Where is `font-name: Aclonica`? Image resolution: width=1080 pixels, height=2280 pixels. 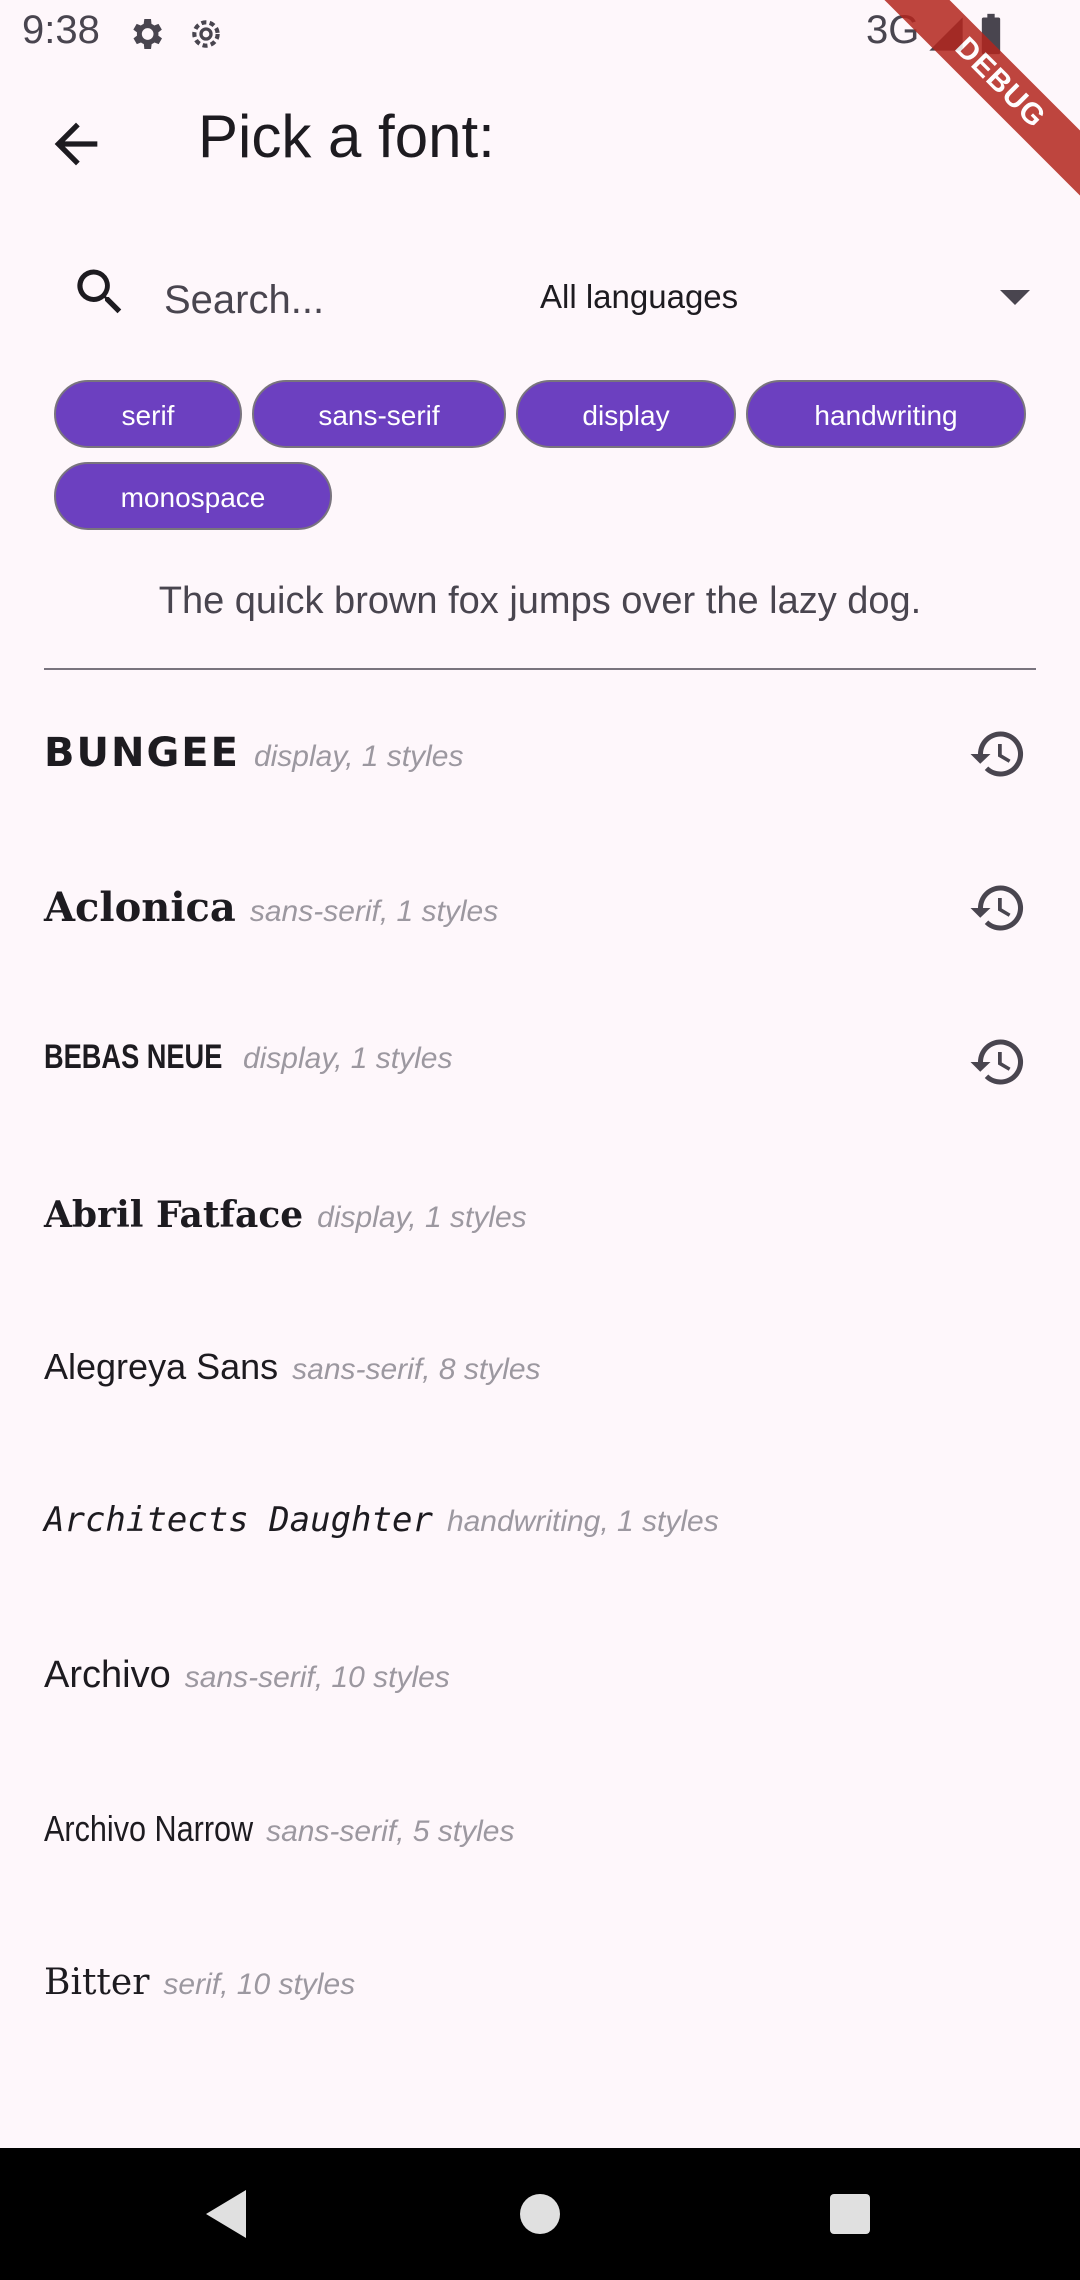 font-name: Aclonica is located at coordinates (140, 907).